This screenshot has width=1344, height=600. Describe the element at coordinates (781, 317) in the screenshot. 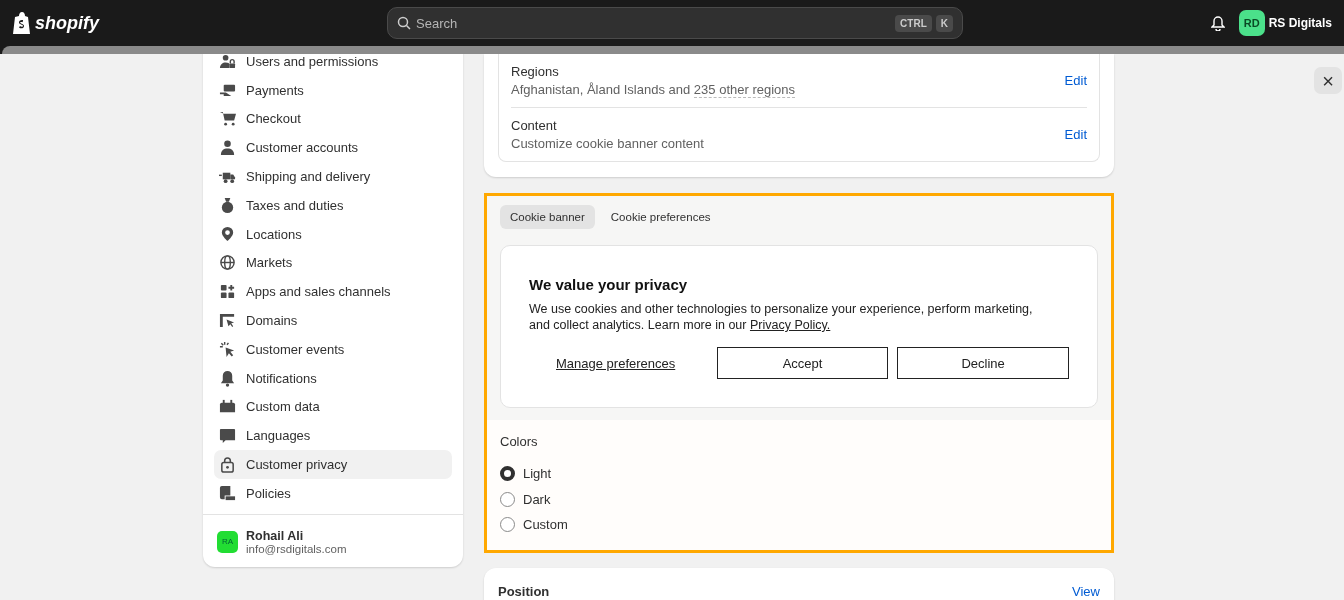

I see `banner-text: We use cookies and other technologies to personalize your experience, perform marketing, and collect analytics. Learn more in our Privacy Policy.` at that location.